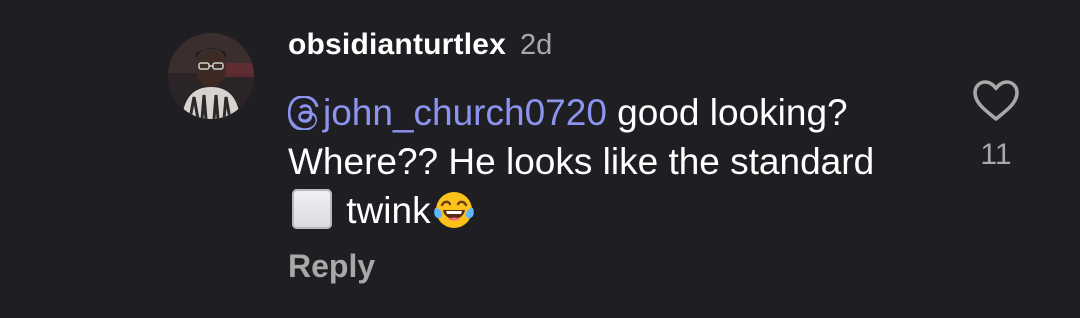 The image size is (1080, 318). What do you see at coordinates (996, 100) in the screenshot?
I see `heart-outline-icon` at bounding box center [996, 100].